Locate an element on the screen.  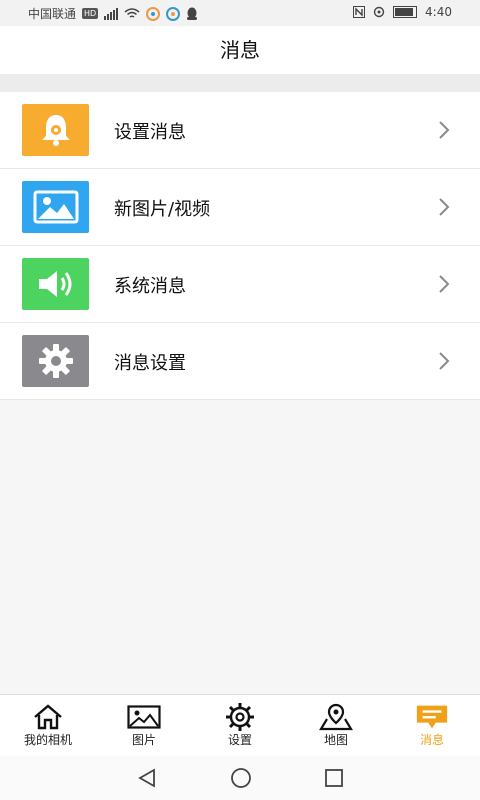
tab-label: 我的相机 is located at coordinates (47, 740).